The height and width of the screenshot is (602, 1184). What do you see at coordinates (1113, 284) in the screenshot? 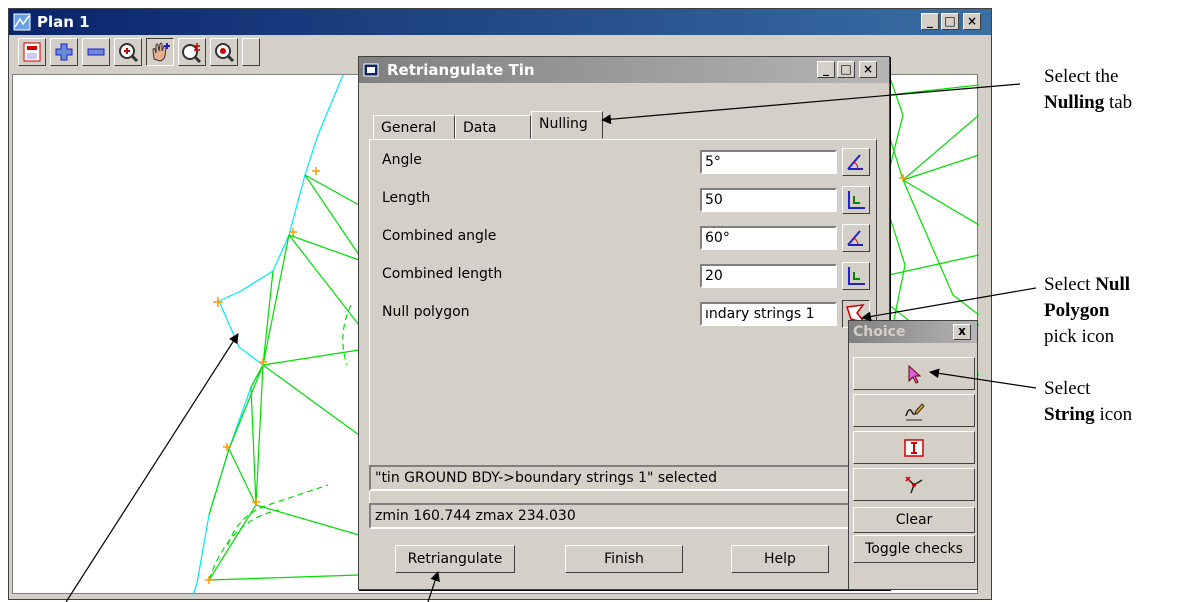
I see `annotation-bold: Null` at bounding box center [1113, 284].